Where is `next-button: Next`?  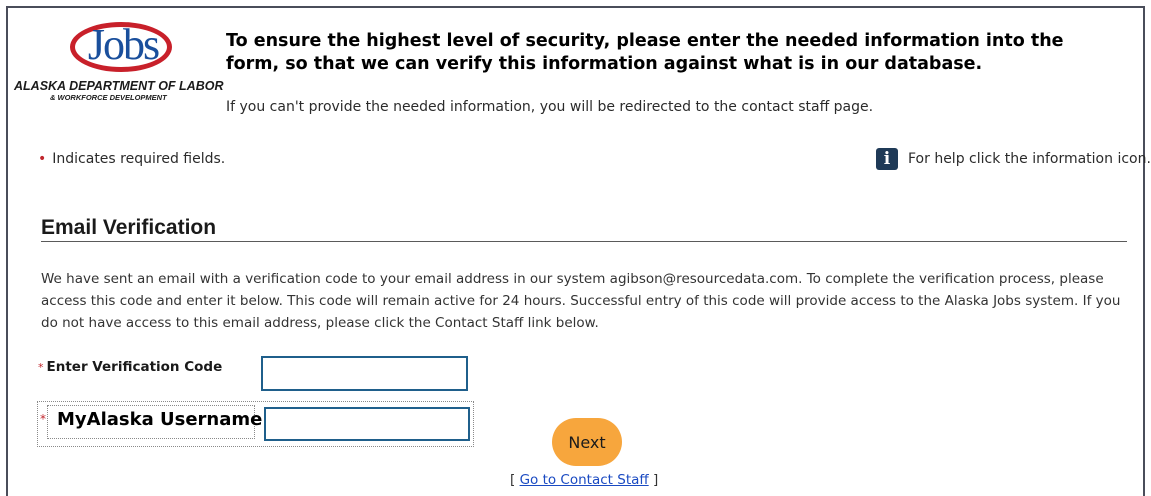 next-button: Next is located at coordinates (587, 442).